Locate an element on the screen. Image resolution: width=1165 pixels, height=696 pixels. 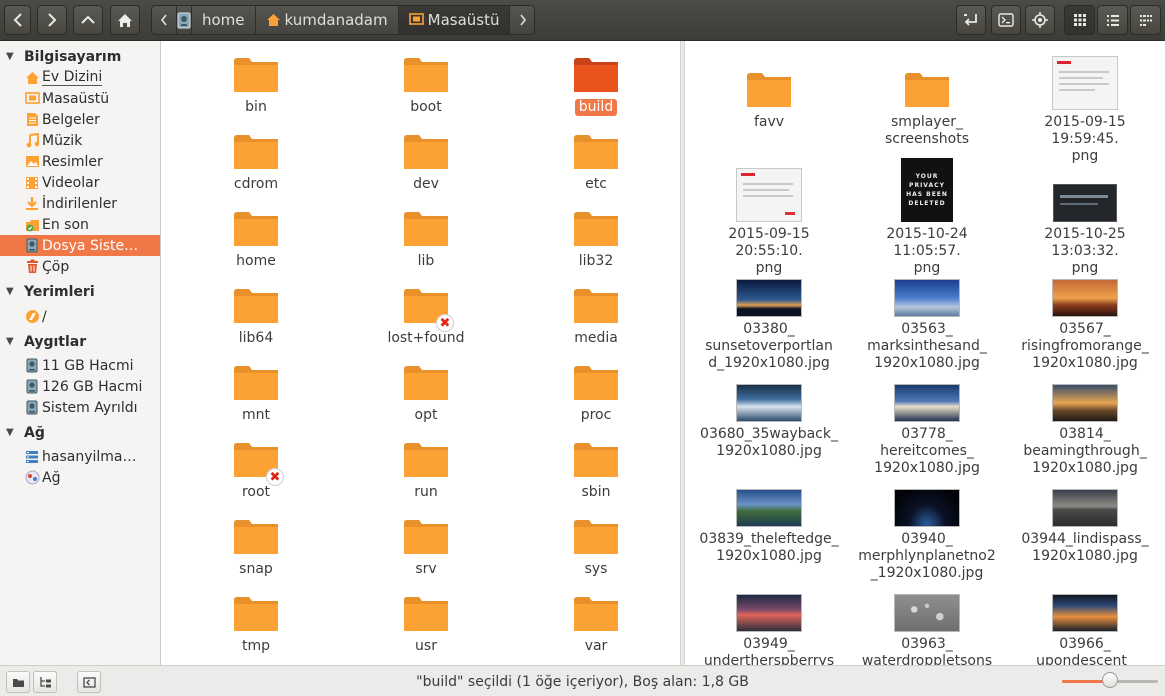
folder-item-home: home is located at coordinates (256, 239).